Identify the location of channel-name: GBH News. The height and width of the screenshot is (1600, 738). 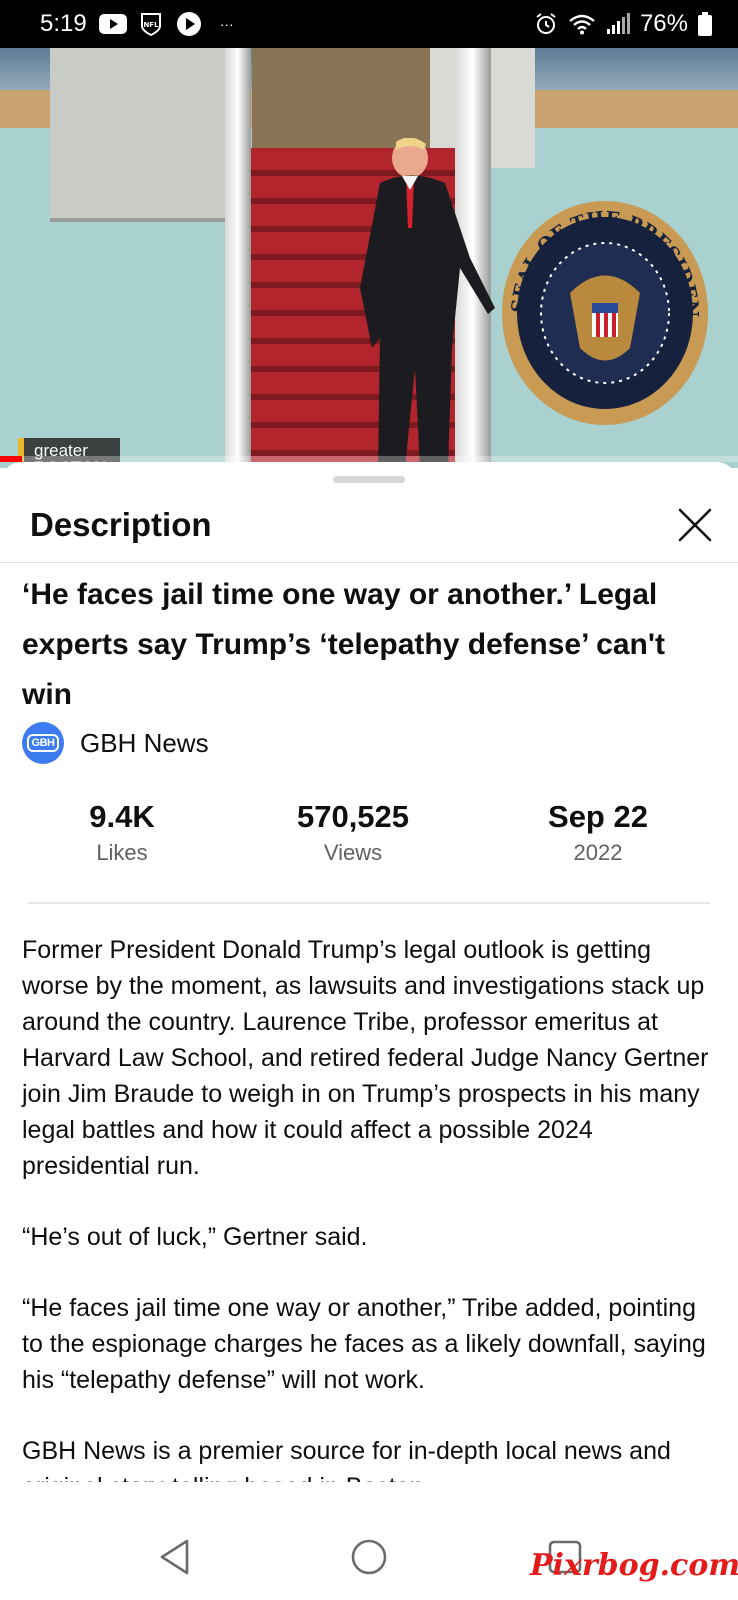
(144, 743).